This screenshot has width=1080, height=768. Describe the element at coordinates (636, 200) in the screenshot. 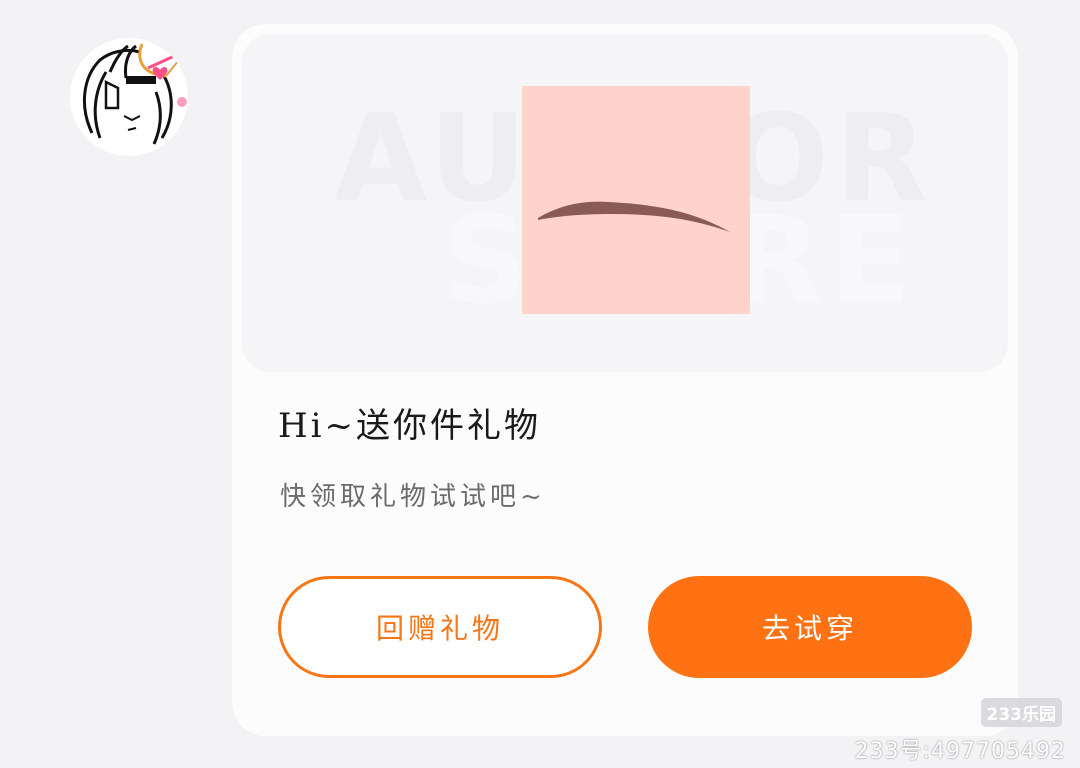

I see `gift-item-thumbnail` at that location.